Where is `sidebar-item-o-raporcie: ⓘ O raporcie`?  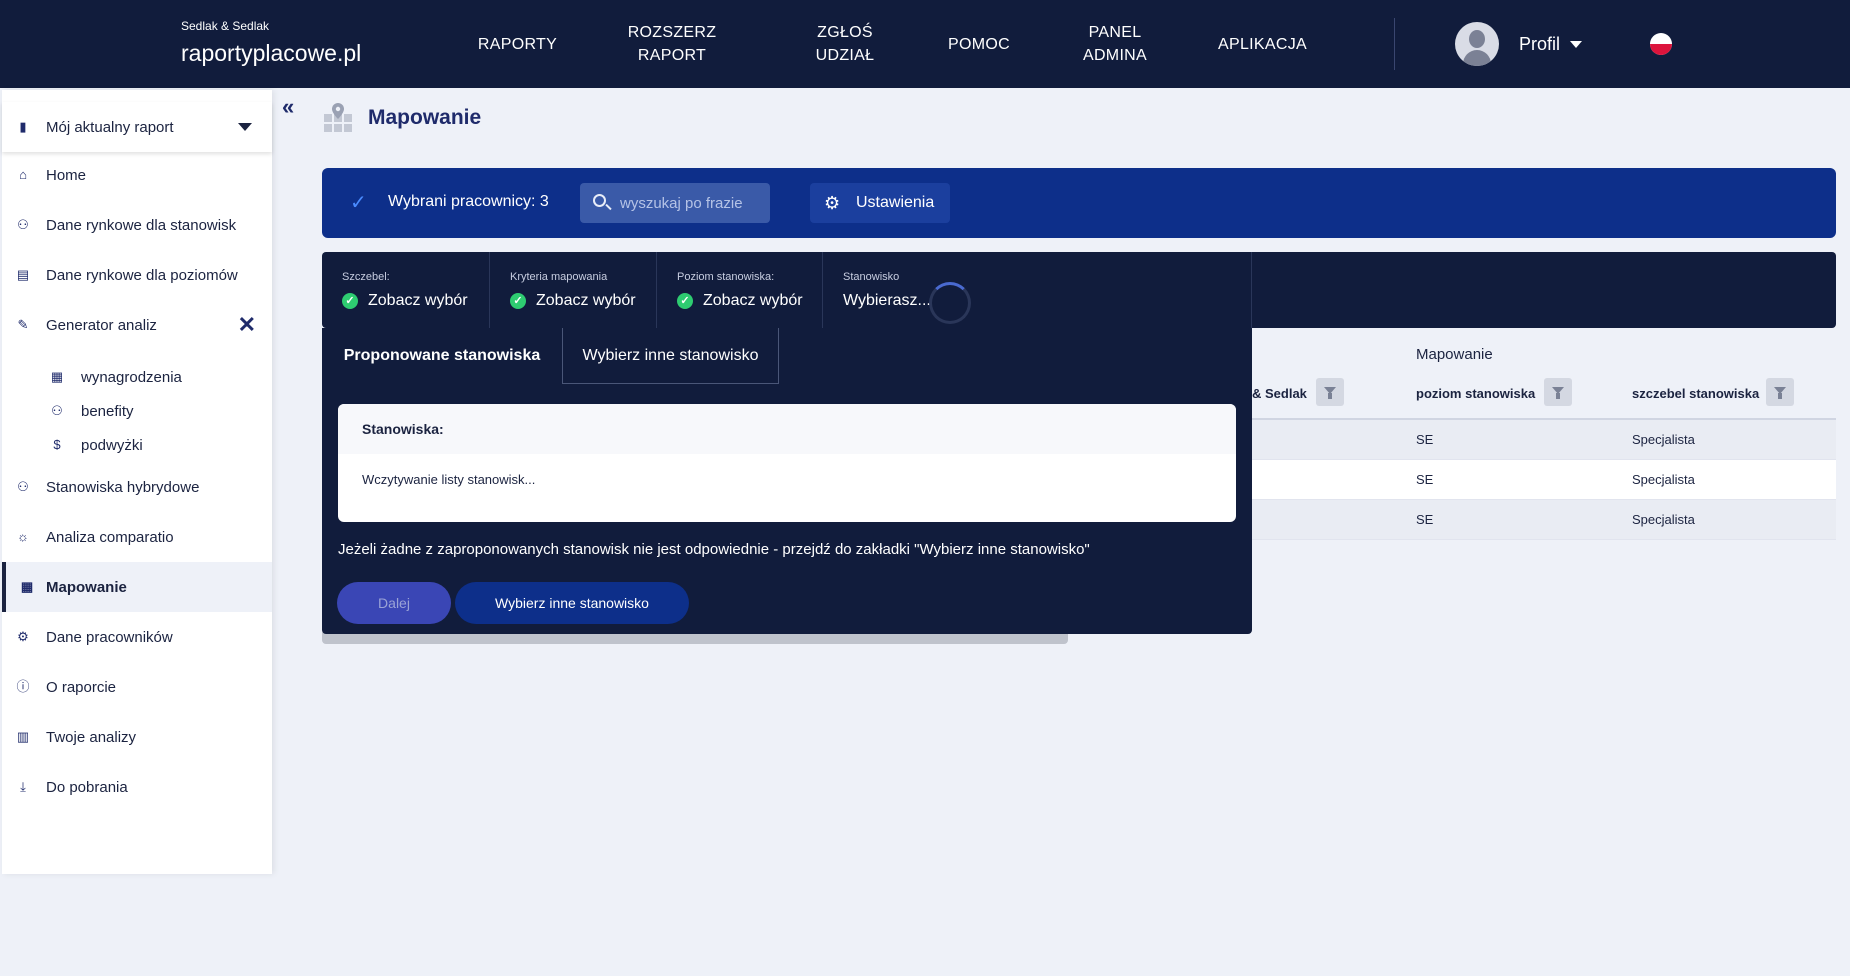
sidebar-item-o-raporcie: ⓘ O raporcie is located at coordinates (137, 687).